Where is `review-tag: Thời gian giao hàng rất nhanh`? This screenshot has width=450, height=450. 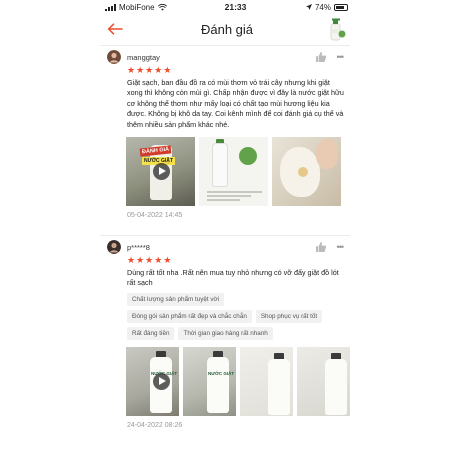
review-tag: Thời gian giao hàng rất nhanh is located at coordinates (225, 333).